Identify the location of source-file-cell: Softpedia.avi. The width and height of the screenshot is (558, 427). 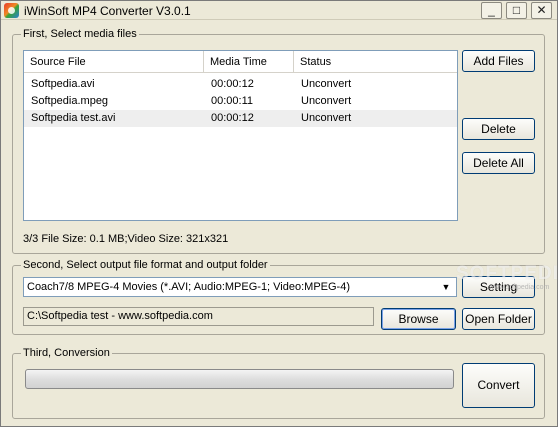
(63, 84).